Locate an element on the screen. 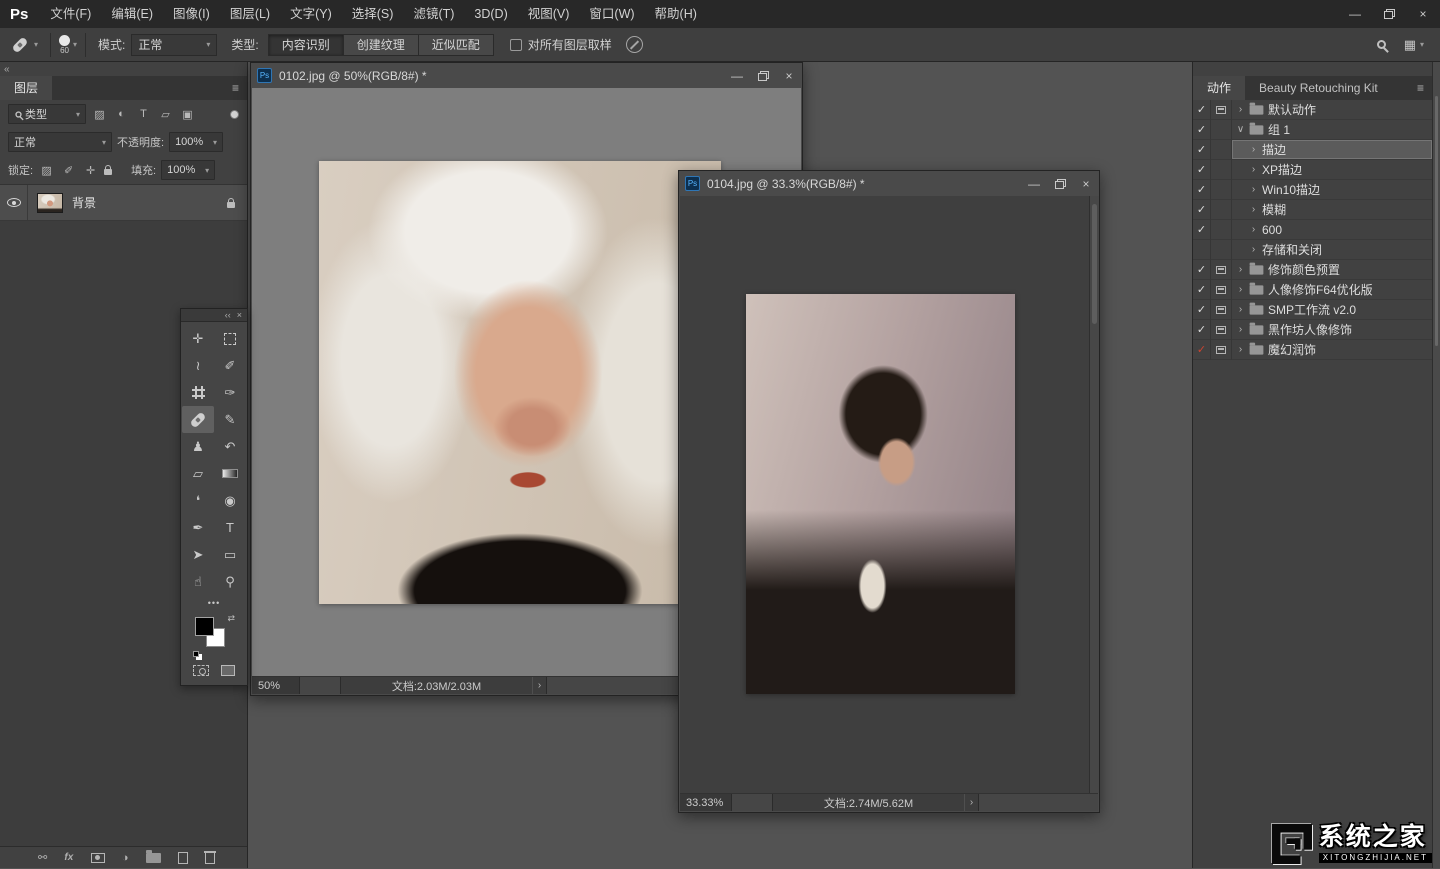 The height and width of the screenshot is (869, 1440). tool-preset-picker: ▾ is located at coordinates (25, 44).